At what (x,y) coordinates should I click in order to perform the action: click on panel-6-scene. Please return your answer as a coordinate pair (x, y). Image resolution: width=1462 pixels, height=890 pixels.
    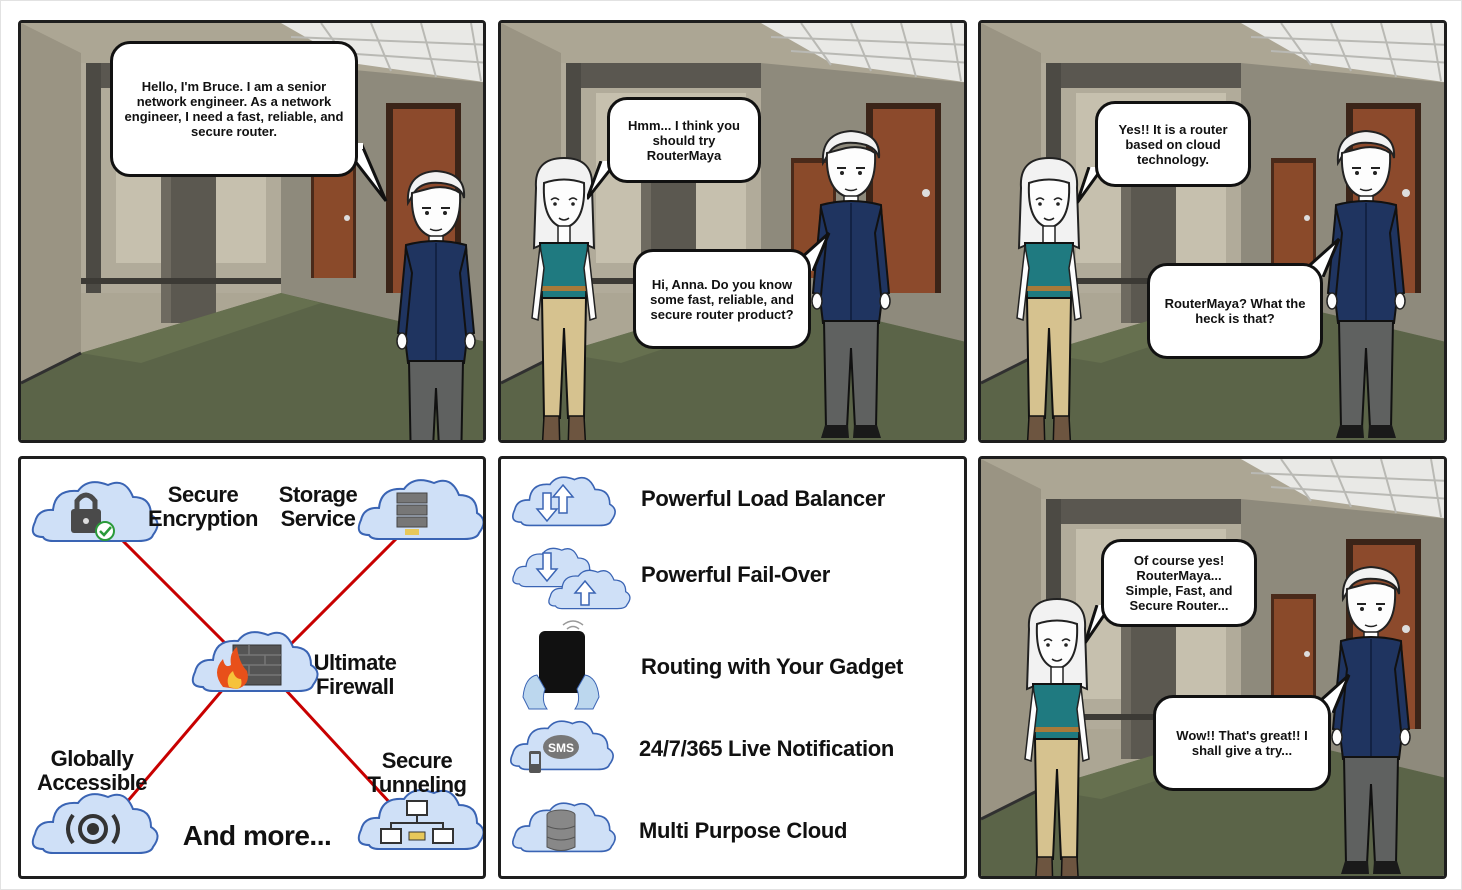
    Looking at the image, I should click on (1212, 667).